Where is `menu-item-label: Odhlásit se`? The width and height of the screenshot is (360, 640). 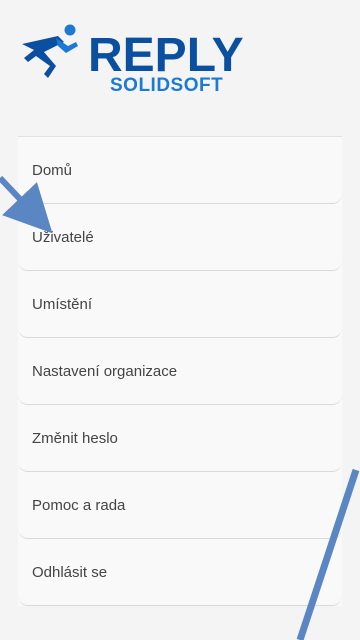 menu-item-label: Odhlásit se is located at coordinates (70, 572).